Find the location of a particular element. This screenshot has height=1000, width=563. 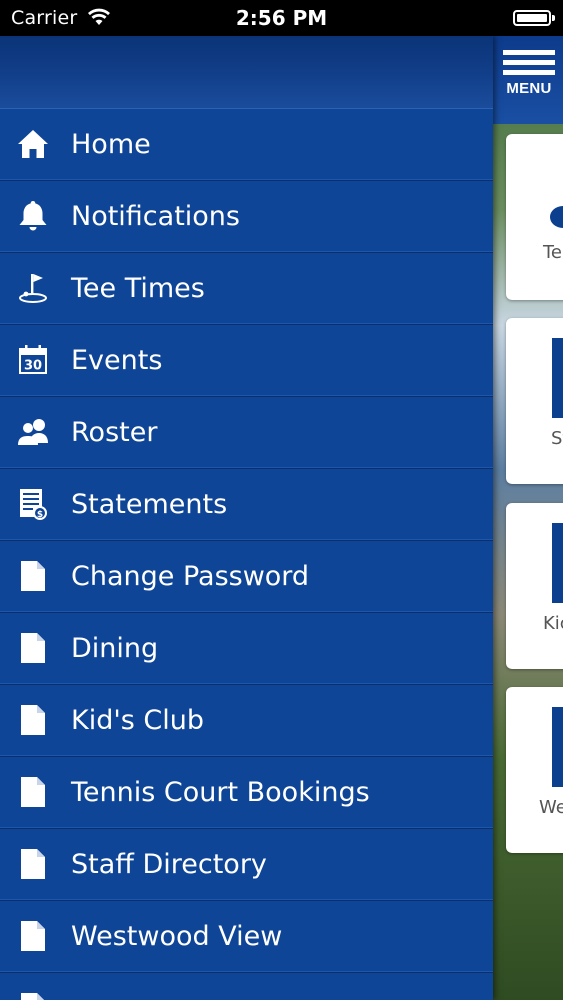

nav-label: Kid's Club is located at coordinates (138, 720).